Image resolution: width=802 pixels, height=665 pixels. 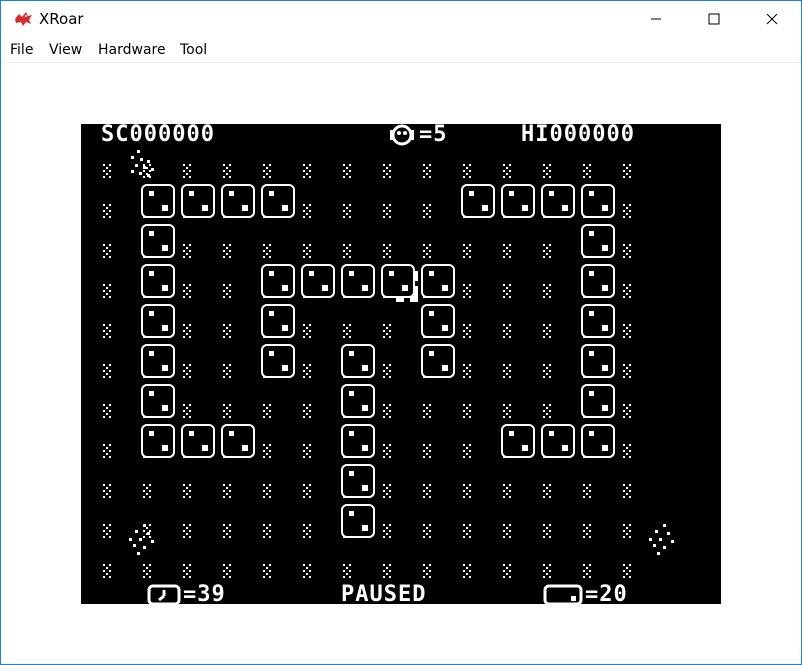 What do you see at coordinates (193, 50) in the screenshot?
I see `menu-tool: Tool` at bounding box center [193, 50].